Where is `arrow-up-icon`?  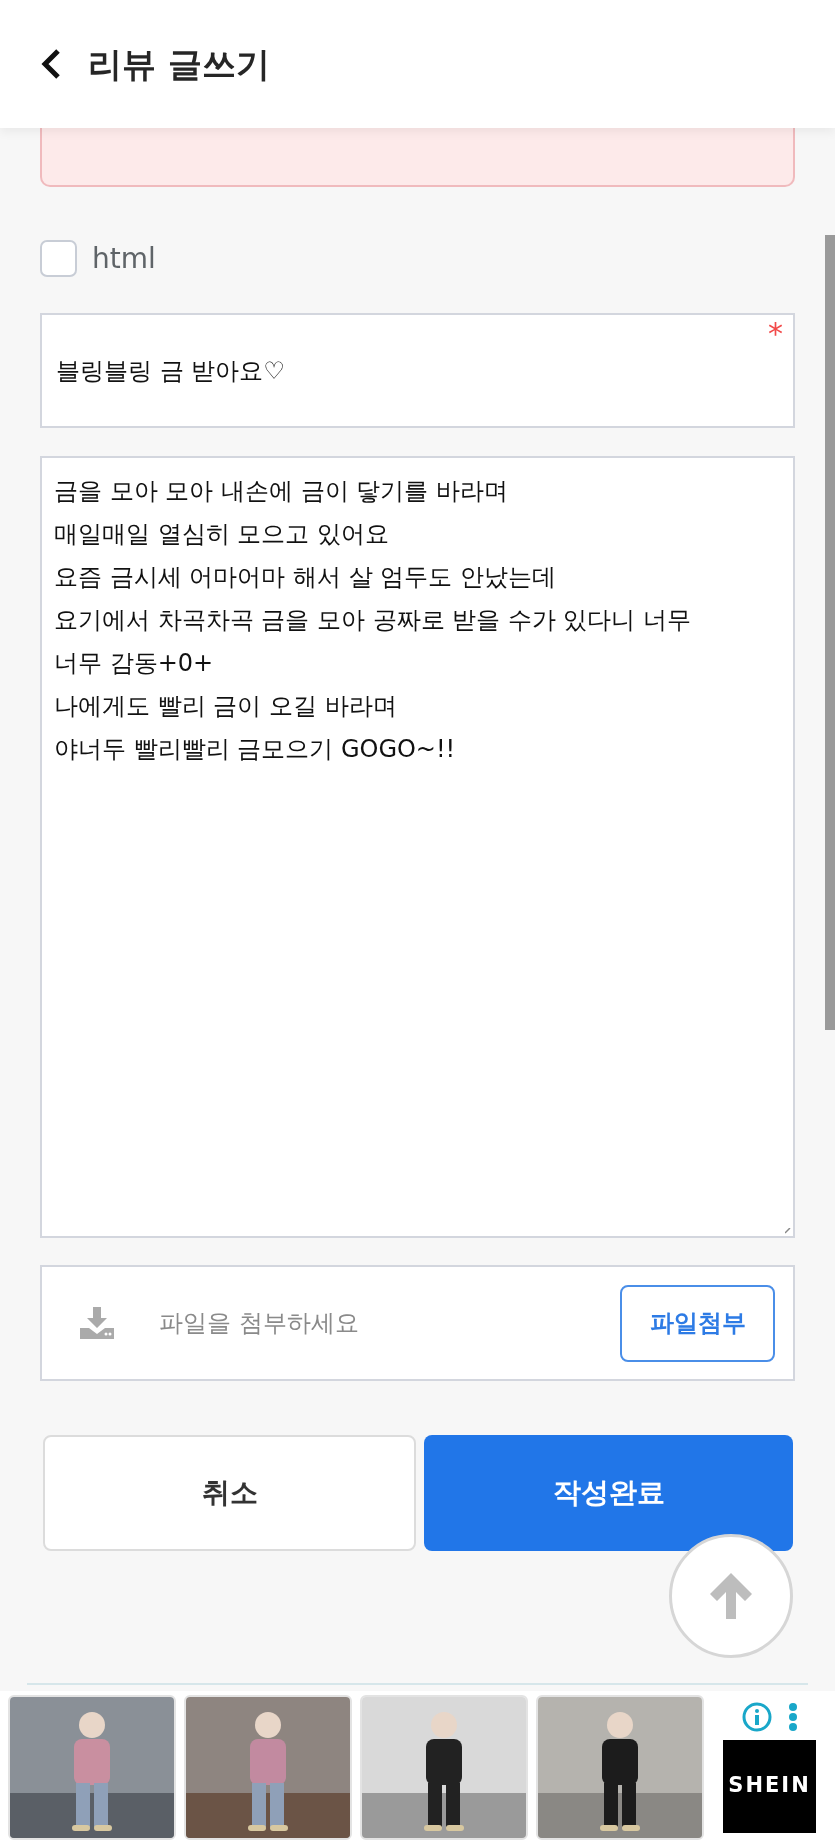 arrow-up-icon is located at coordinates (731, 1596).